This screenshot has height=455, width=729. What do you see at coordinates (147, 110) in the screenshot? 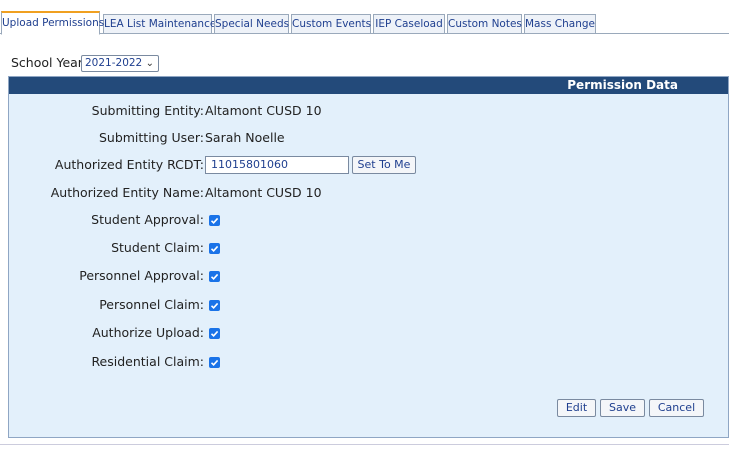
I see `submitting-entity-label: Submitting Entity:` at bounding box center [147, 110].